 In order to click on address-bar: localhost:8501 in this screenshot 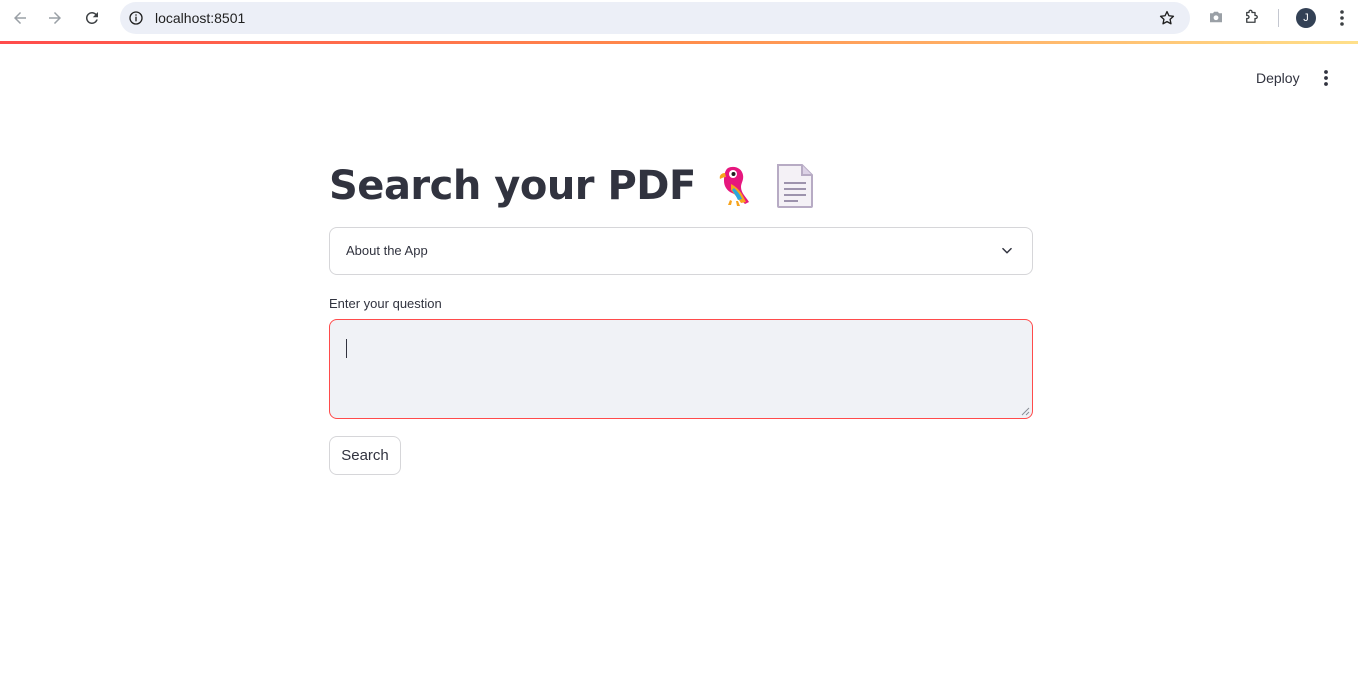, I will do `click(655, 18)`.